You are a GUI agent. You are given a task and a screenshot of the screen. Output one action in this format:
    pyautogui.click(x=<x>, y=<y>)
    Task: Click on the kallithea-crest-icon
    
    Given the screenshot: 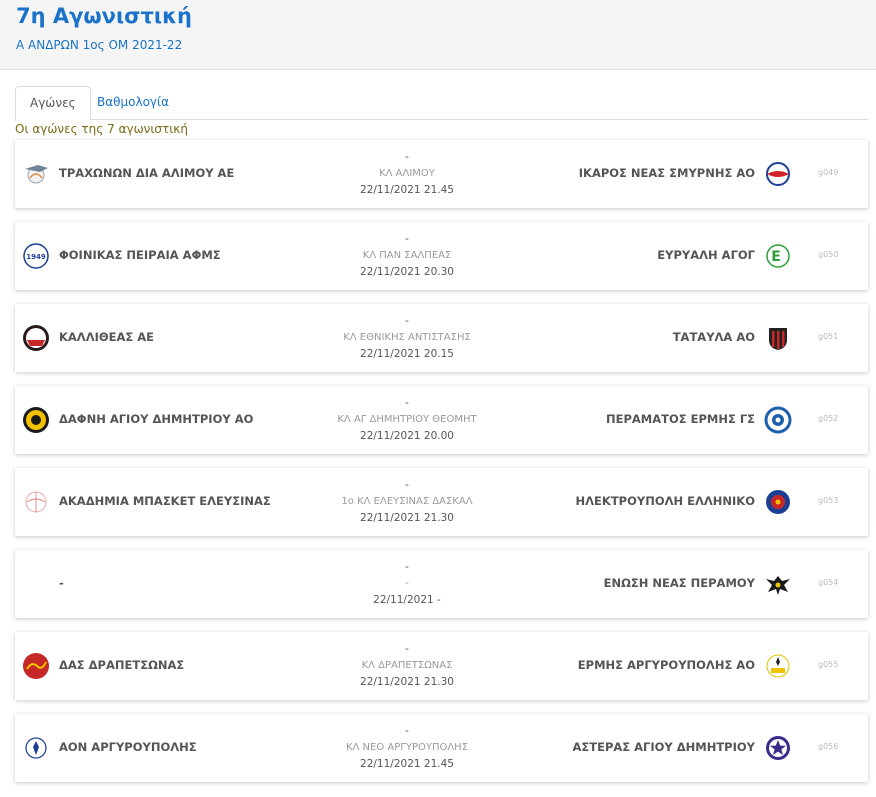 What is the action you would take?
    pyautogui.click(x=36, y=338)
    